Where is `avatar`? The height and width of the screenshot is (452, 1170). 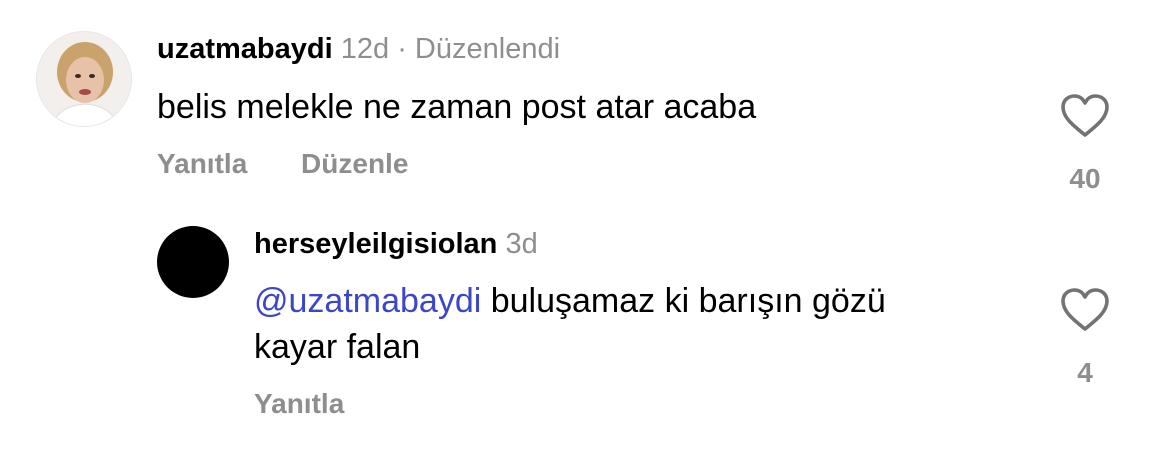
avatar is located at coordinates (84, 79).